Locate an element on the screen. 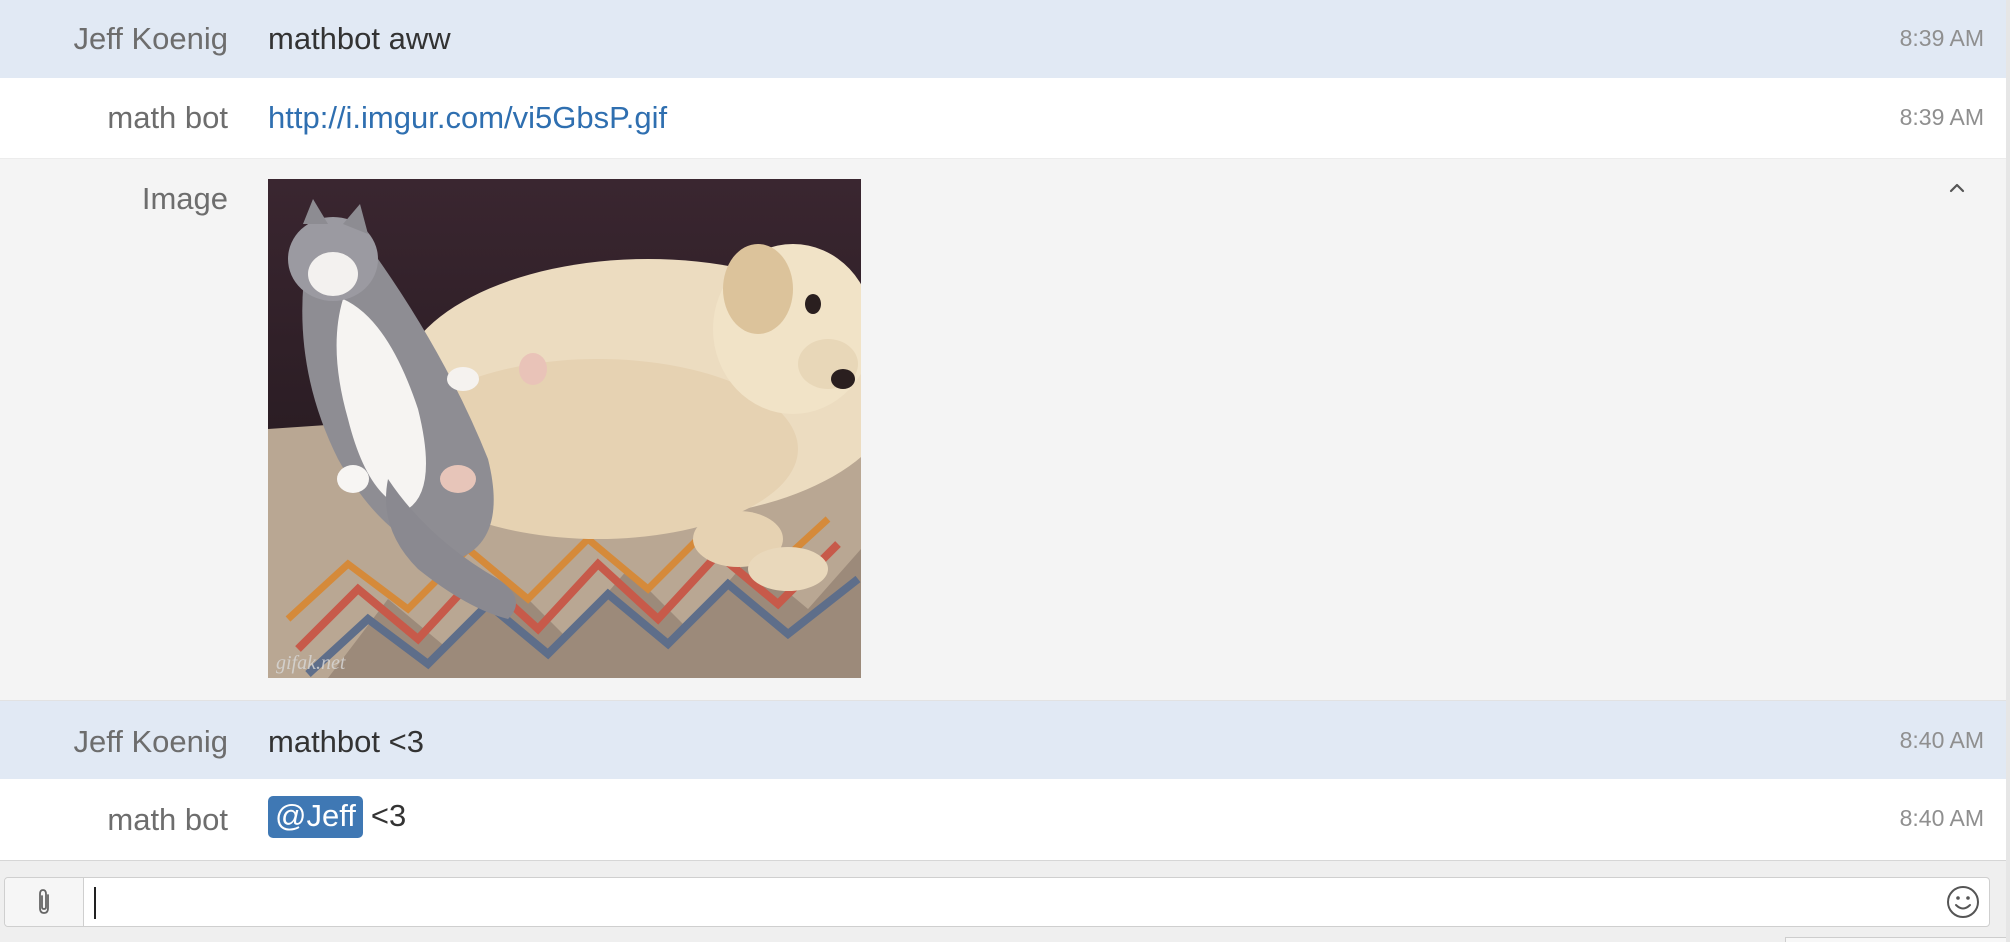 This screenshot has width=2010, height=942. message-body: <3 is located at coordinates (388, 815).